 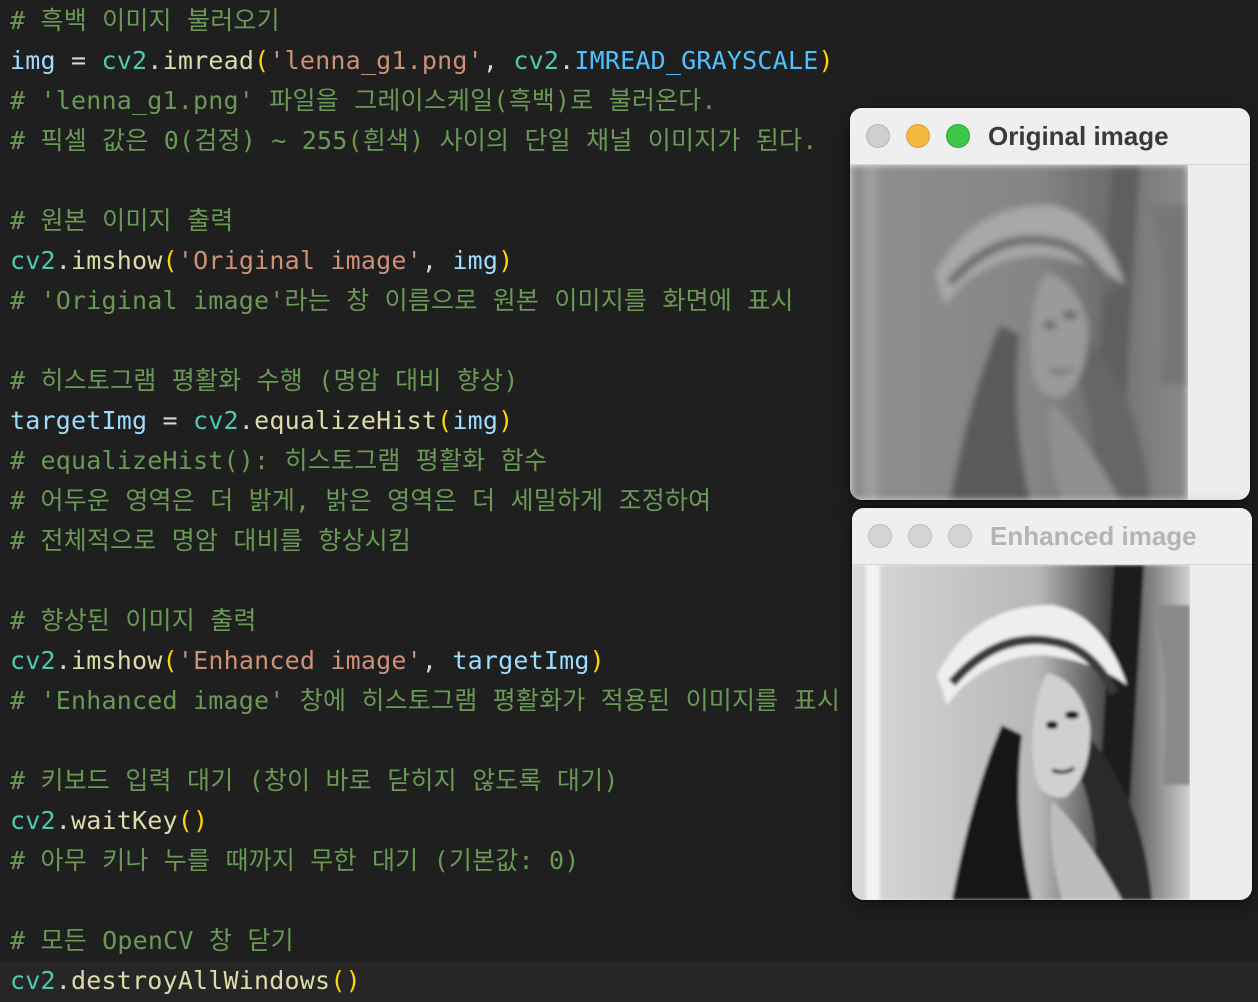 I want to click on enhanced-image-view, so click(x=1021, y=732).